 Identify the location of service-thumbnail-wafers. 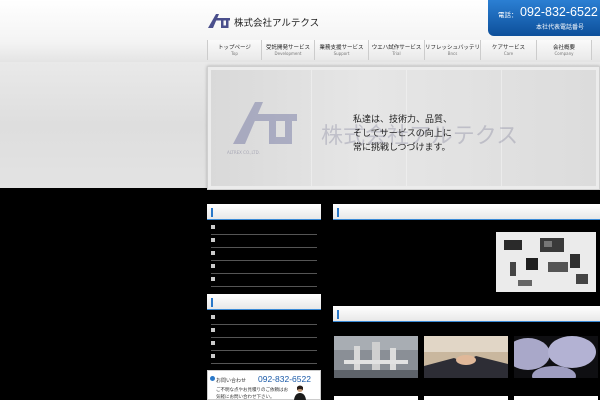
(556, 357).